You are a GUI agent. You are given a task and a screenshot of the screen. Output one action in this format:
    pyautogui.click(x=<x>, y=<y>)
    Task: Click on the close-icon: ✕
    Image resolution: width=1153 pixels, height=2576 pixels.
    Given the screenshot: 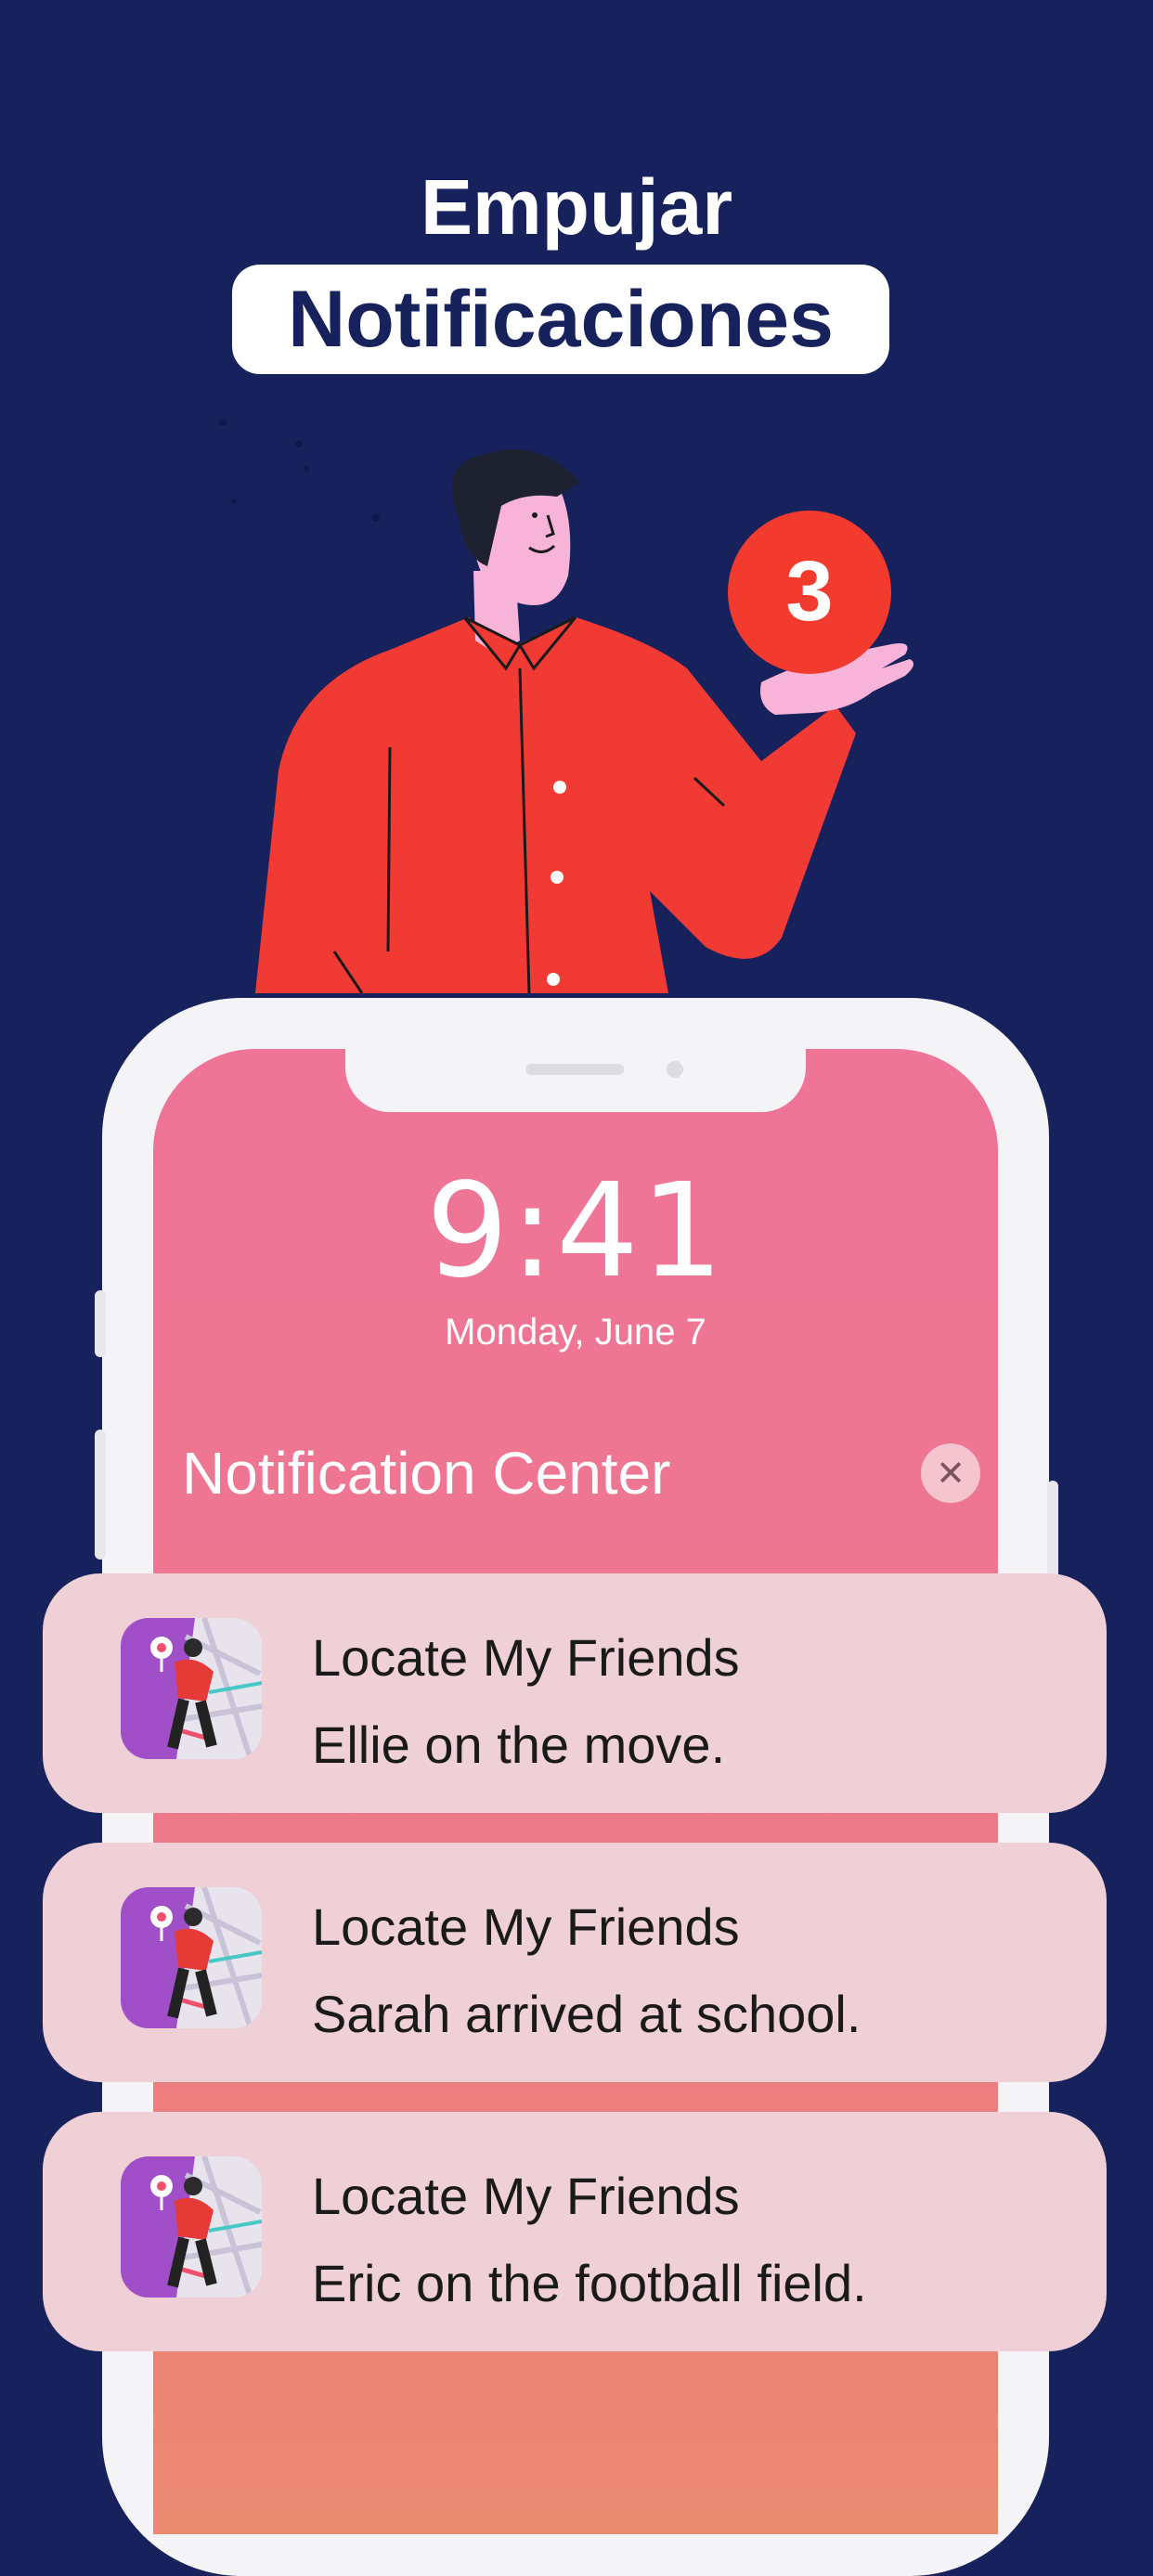 What is the action you would take?
    pyautogui.click(x=950, y=1473)
    